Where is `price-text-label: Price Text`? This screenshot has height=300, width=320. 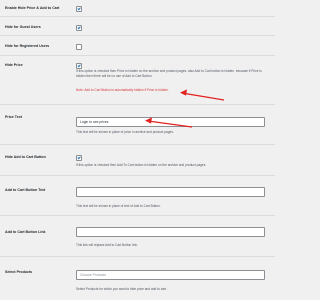
price-text-label: Price Text is located at coordinates (13, 117).